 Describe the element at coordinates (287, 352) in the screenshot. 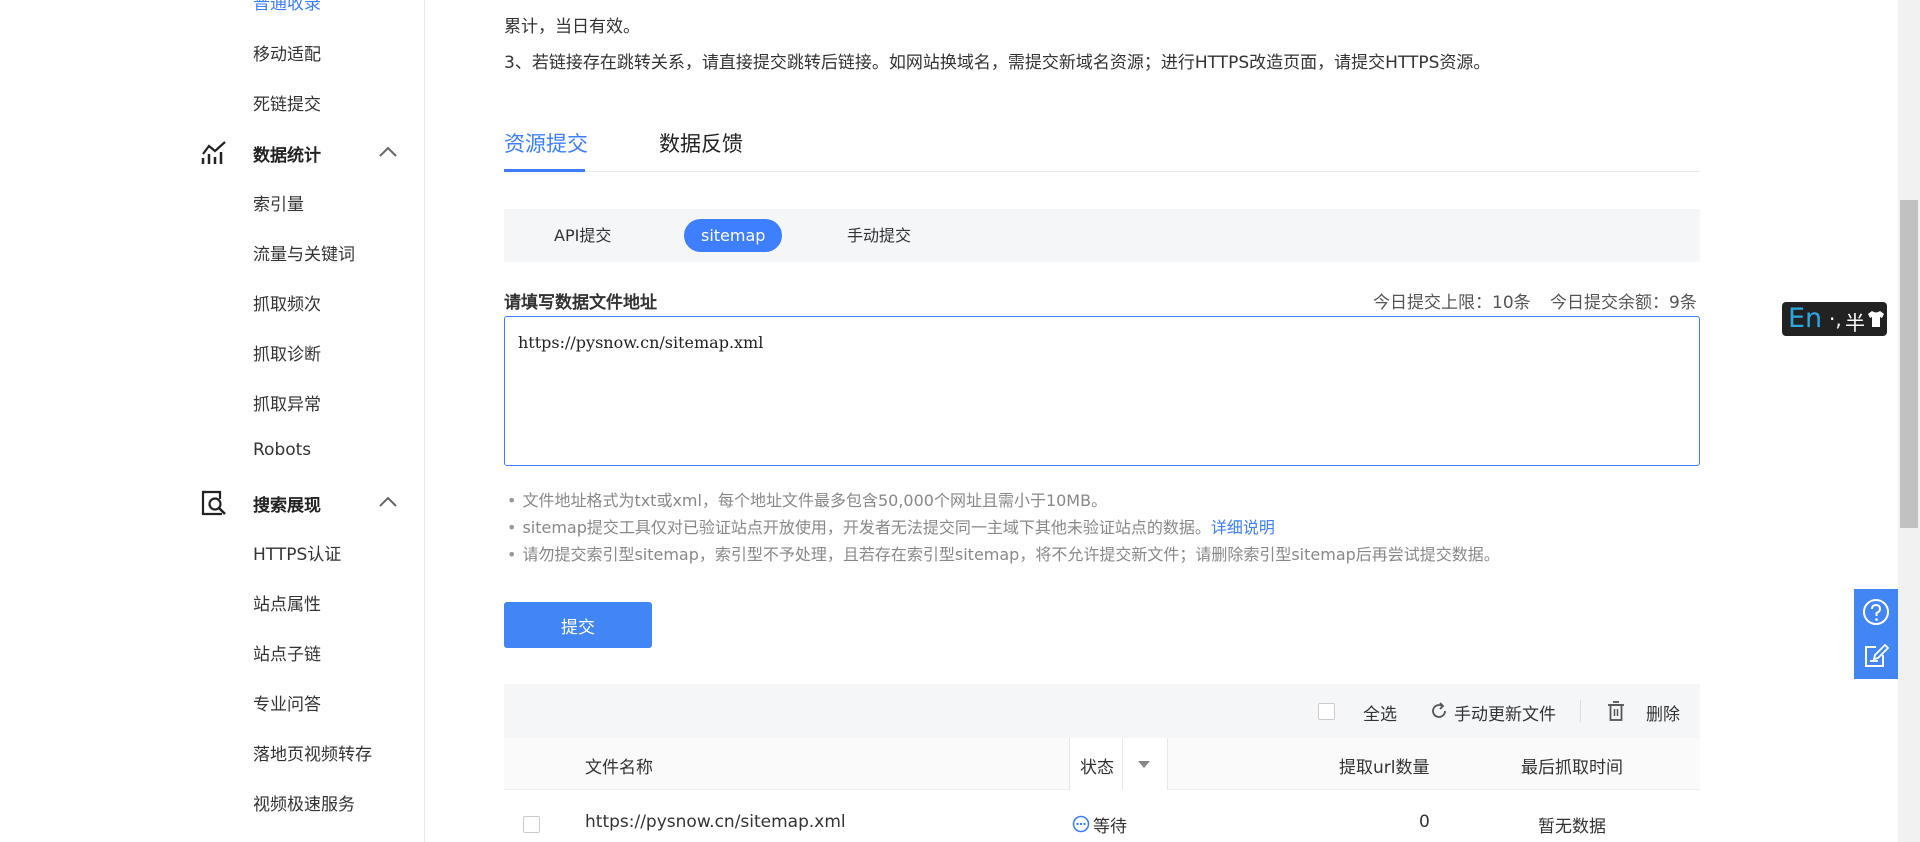

I see `sidebar-item-crawl-diagnosis: 抓取诊断` at that location.